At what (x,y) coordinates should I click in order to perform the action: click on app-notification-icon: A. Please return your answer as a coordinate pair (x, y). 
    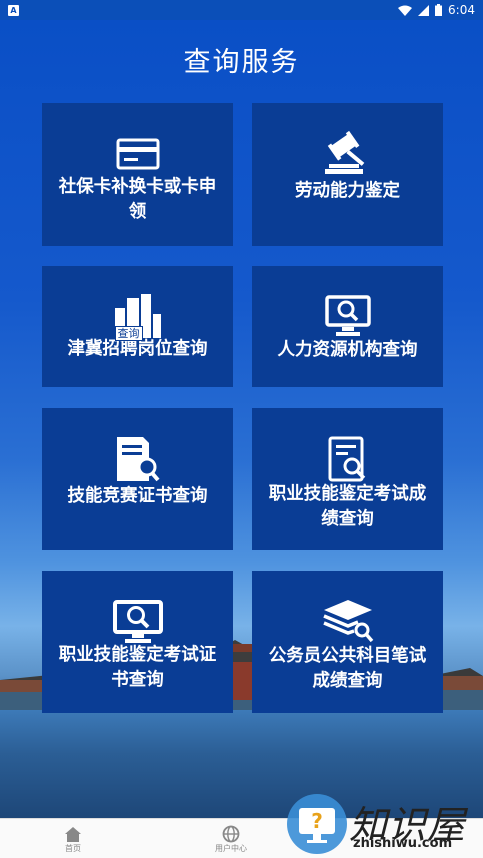
    Looking at the image, I should click on (13, 10).